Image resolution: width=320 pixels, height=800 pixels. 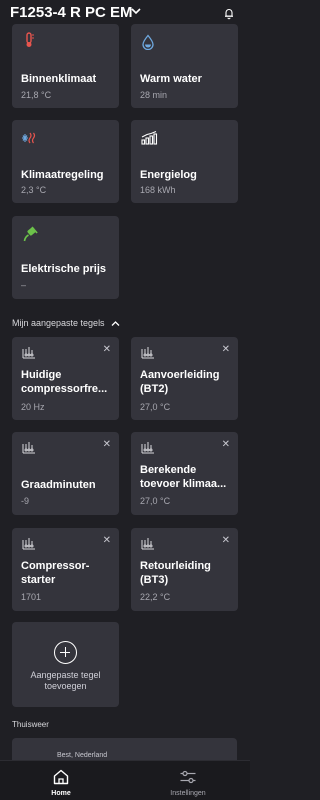 I want to click on tile-title: Aanvoerleiding (BT2), so click(x=180, y=382).